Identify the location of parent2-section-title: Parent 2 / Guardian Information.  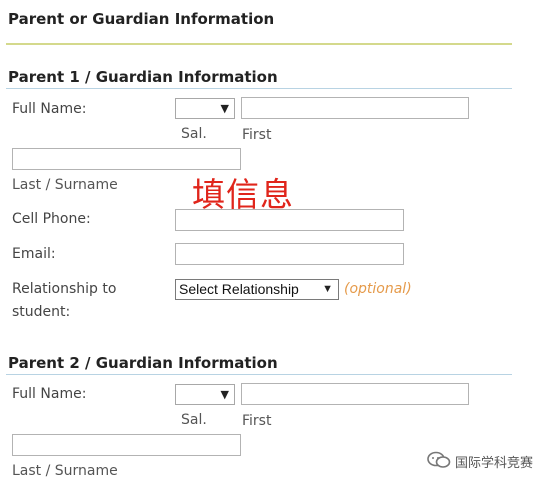
(143, 363).